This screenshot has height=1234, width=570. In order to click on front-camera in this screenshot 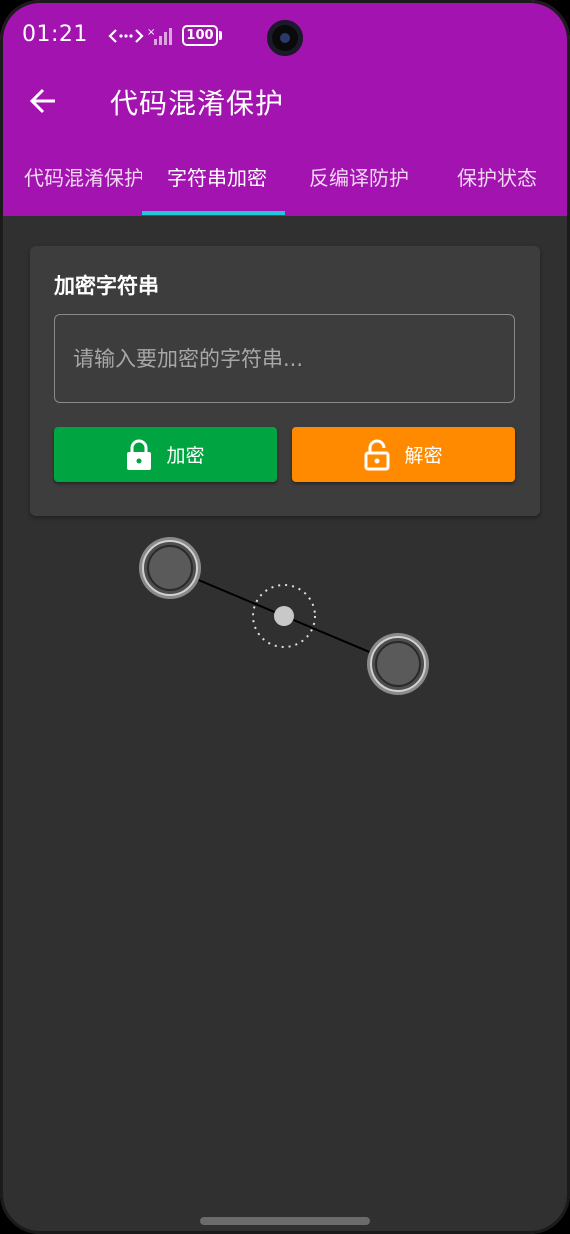, I will do `click(285, 38)`.